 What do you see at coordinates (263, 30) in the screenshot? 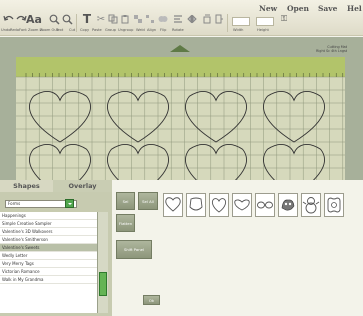
I see `toolbar-label-height: Height` at bounding box center [263, 30].